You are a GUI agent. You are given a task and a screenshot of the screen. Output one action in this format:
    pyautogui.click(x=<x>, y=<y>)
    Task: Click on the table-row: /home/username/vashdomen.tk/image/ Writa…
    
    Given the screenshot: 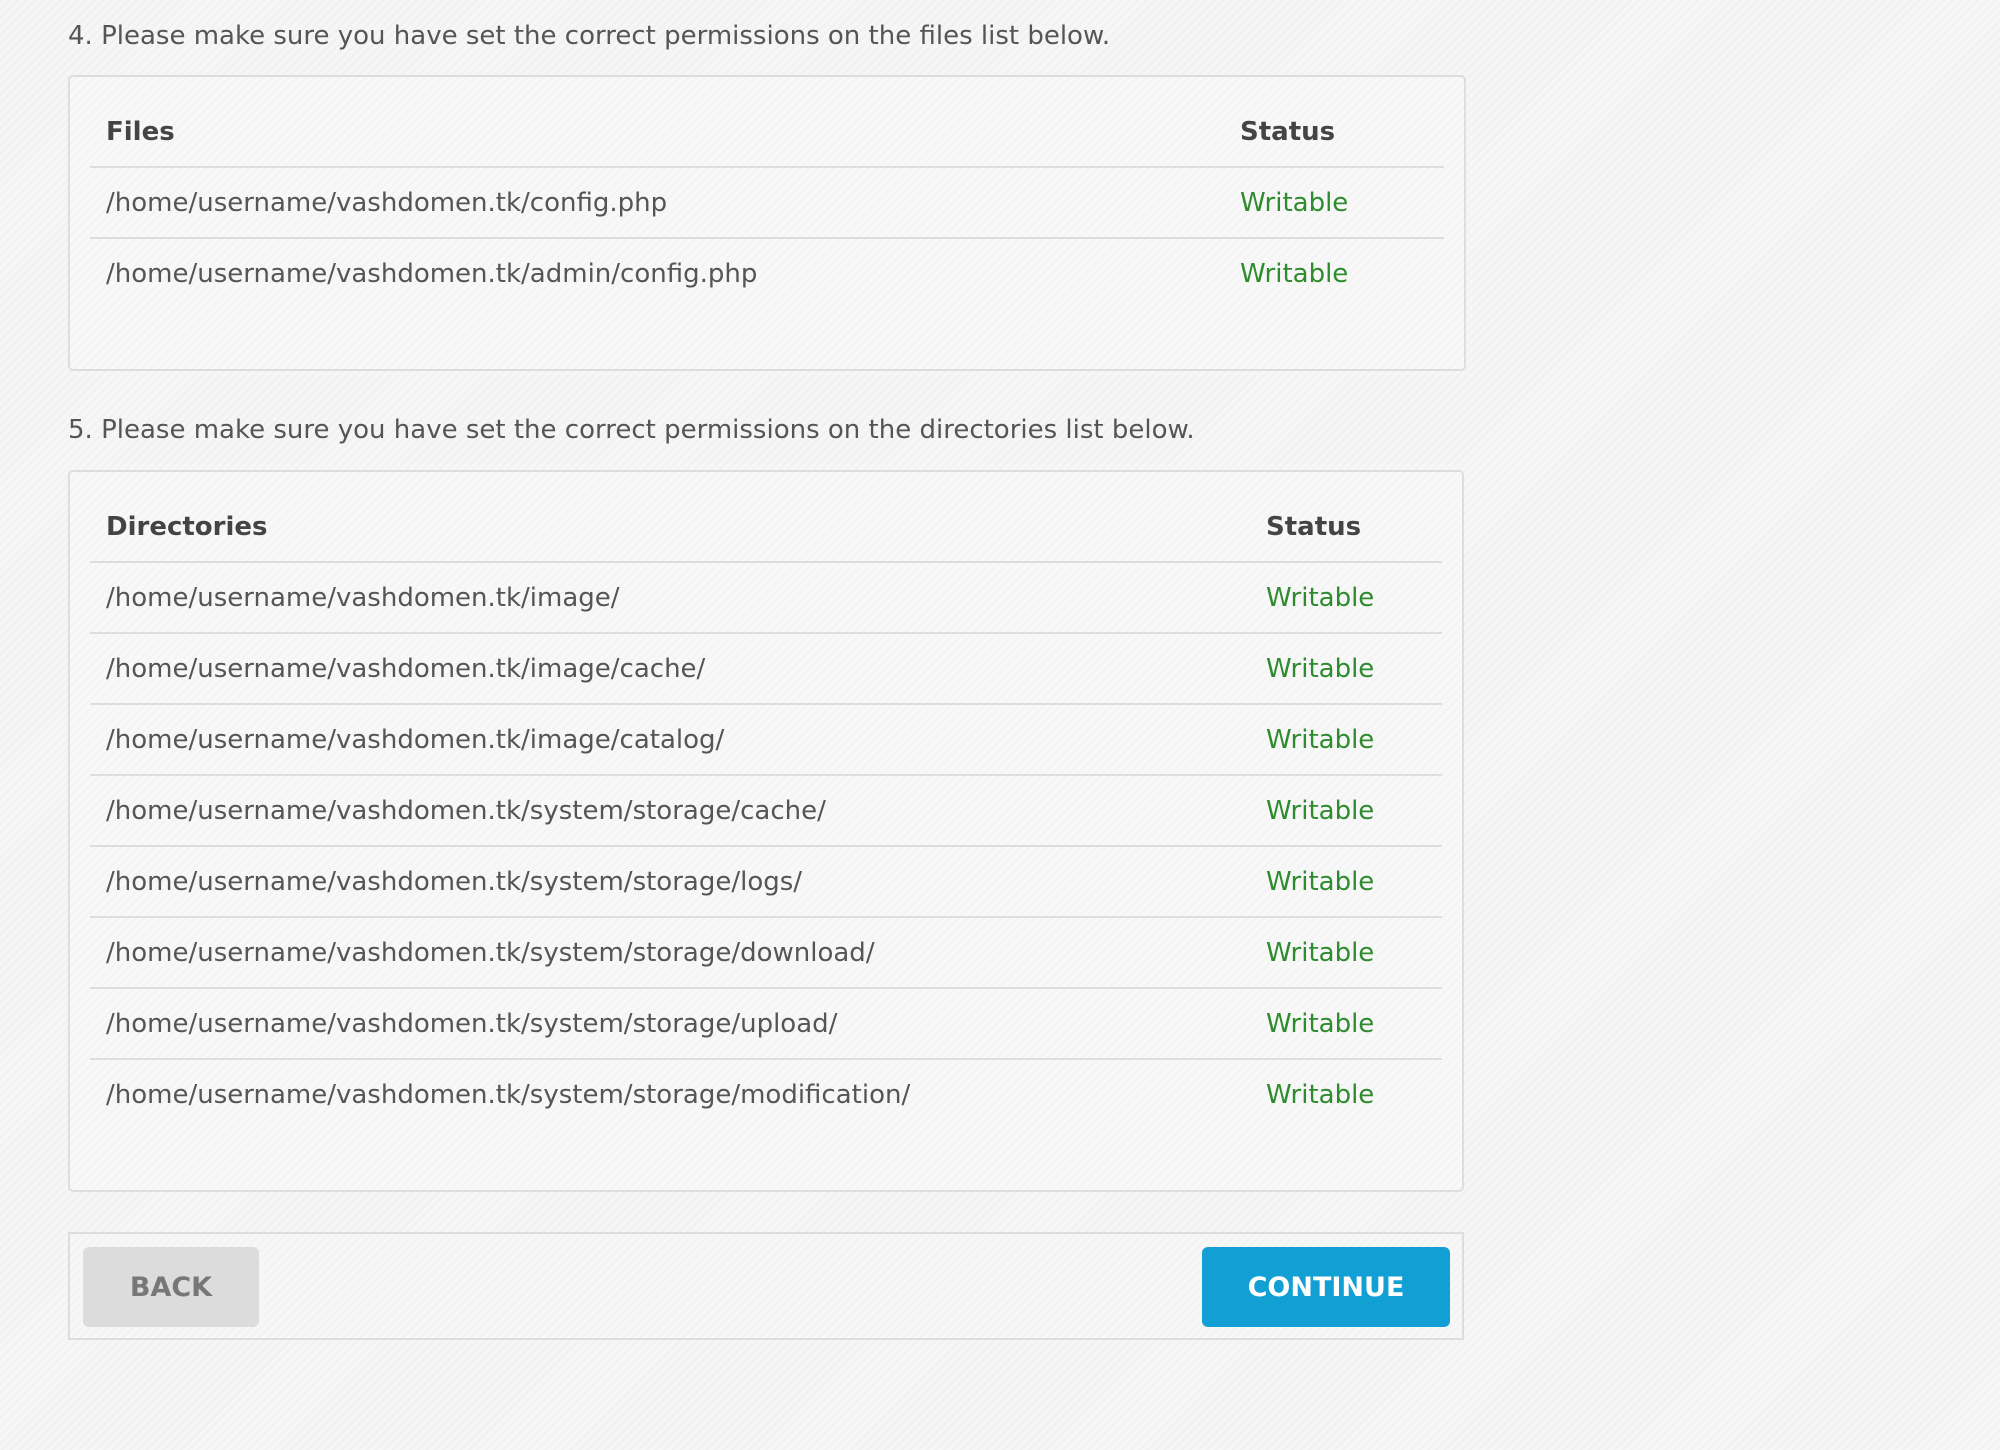 What is the action you would take?
    pyautogui.click(x=766, y=598)
    